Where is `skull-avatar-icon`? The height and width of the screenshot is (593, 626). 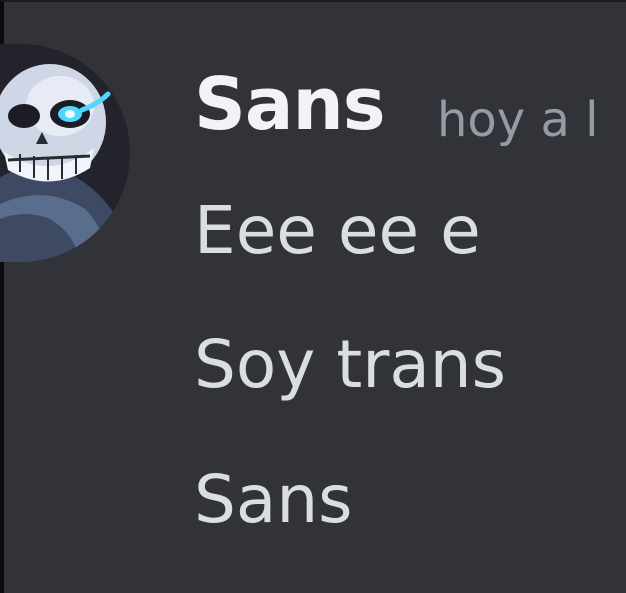
skull-avatar-icon is located at coordinates (65, 153).